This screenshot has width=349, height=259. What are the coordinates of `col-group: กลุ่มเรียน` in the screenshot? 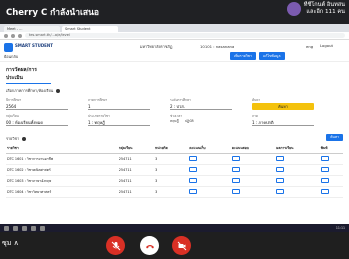 It's located at (136, 149).